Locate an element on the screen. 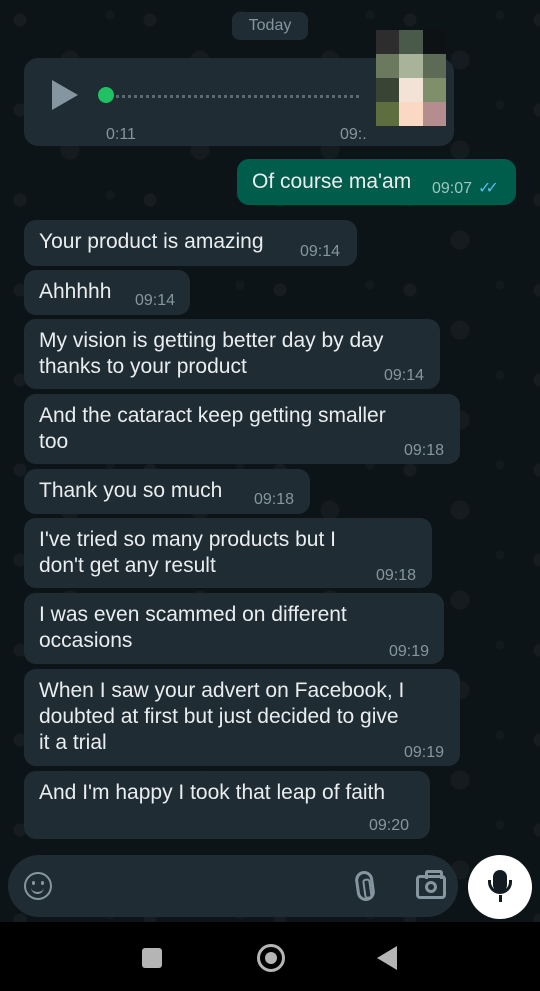 This screenshot has width=540, height=991. message-time: 09:07 ✓✓ is located at coordinates (465, 188).